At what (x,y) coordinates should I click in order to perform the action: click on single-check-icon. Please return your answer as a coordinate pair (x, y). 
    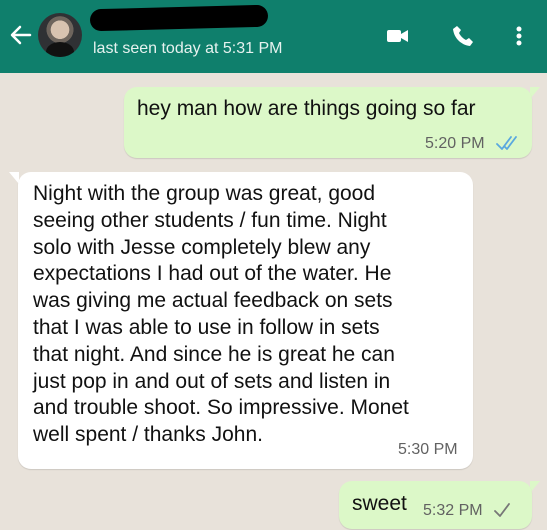
    Looking at the image, I should click on (502, 510).